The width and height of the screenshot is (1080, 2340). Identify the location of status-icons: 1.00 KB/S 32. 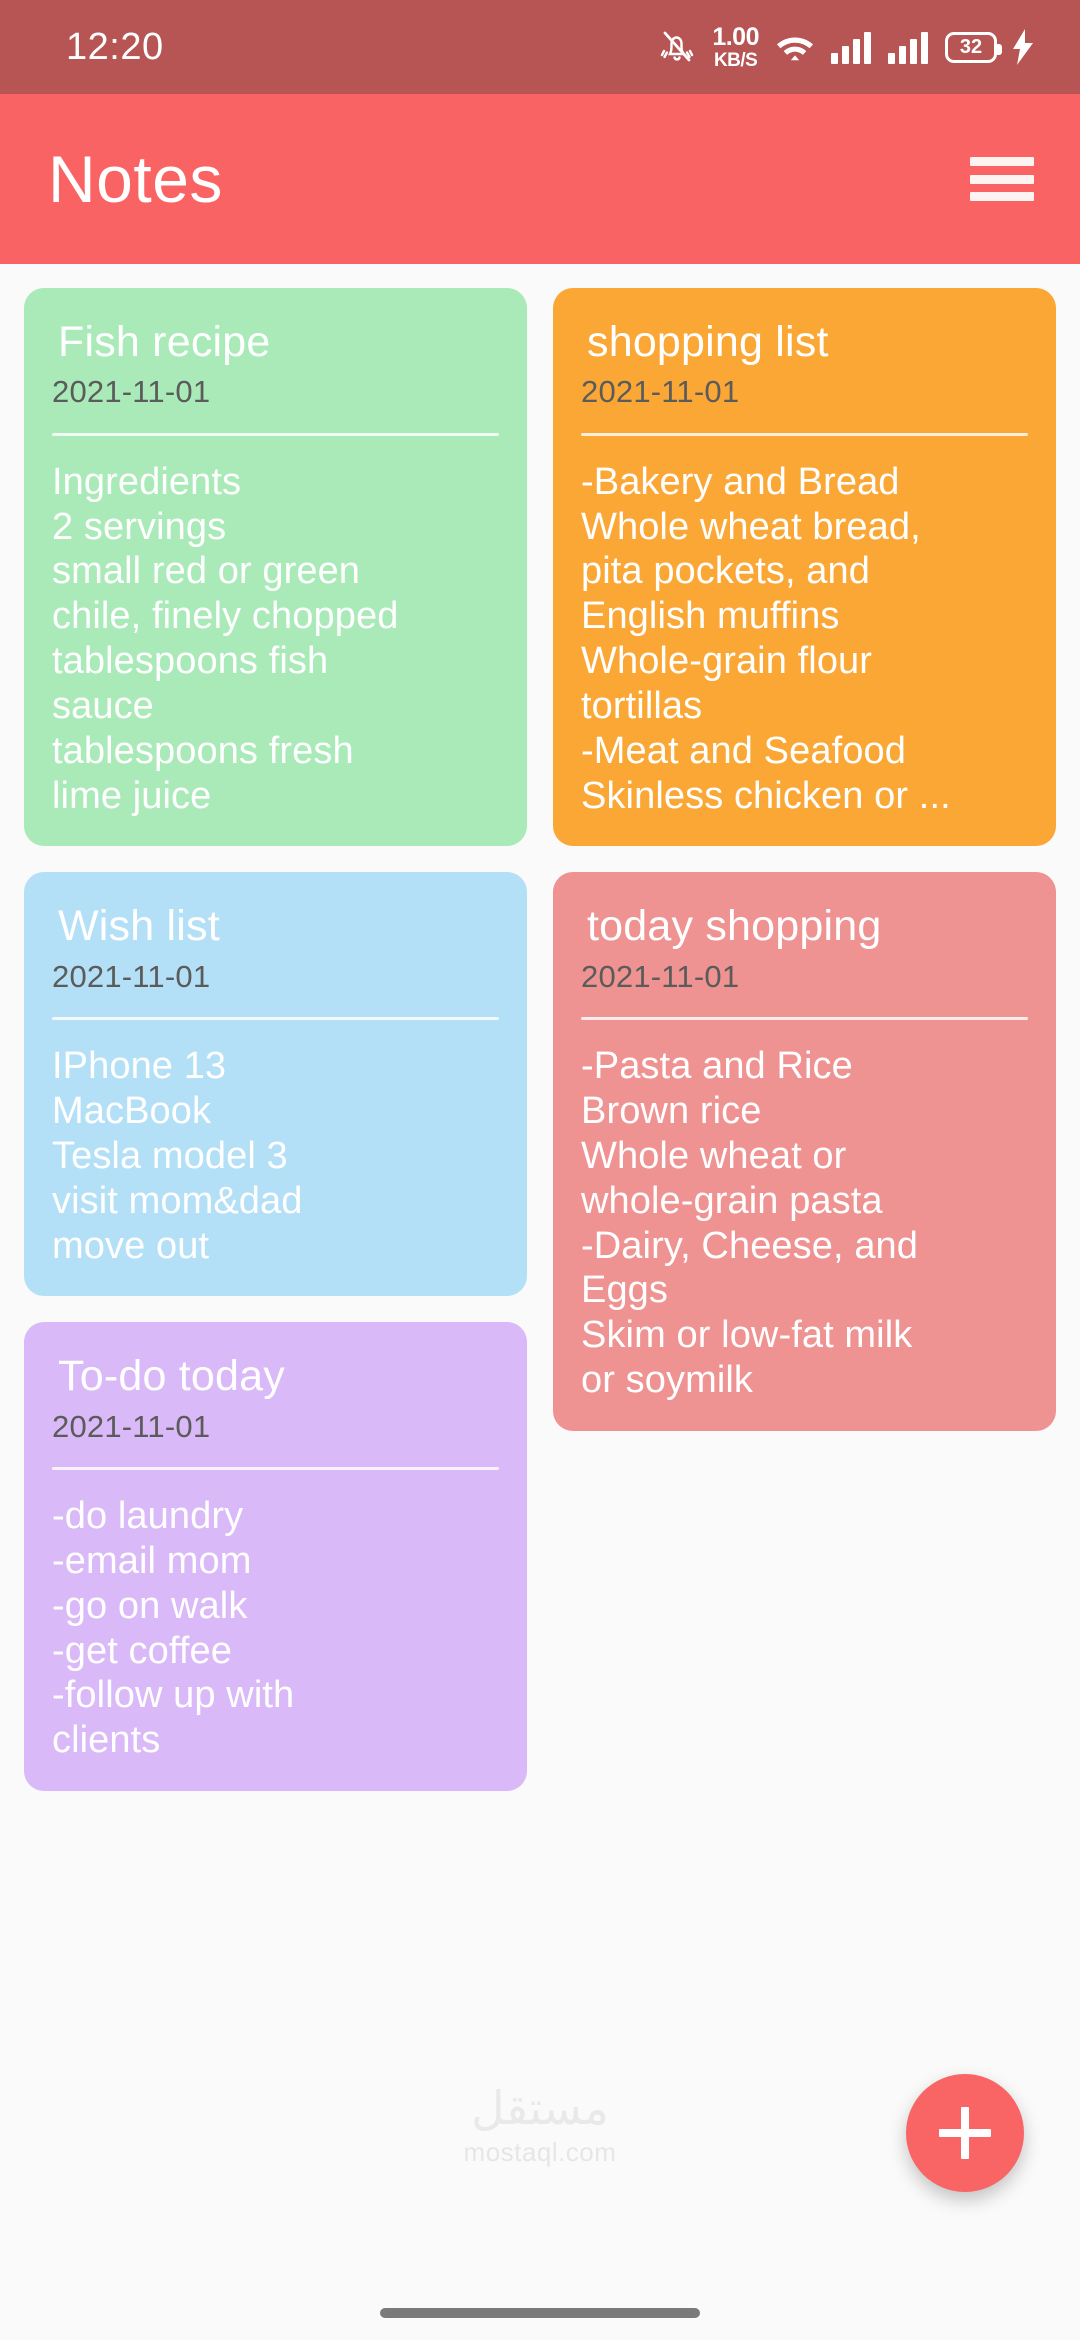
(846, 46).